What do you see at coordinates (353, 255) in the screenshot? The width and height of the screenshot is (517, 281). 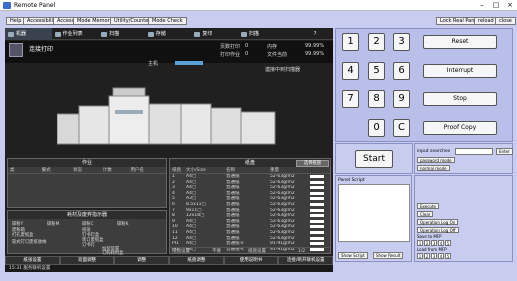 I see `show-script-button: Show Script` at bounding box center [353, 255].